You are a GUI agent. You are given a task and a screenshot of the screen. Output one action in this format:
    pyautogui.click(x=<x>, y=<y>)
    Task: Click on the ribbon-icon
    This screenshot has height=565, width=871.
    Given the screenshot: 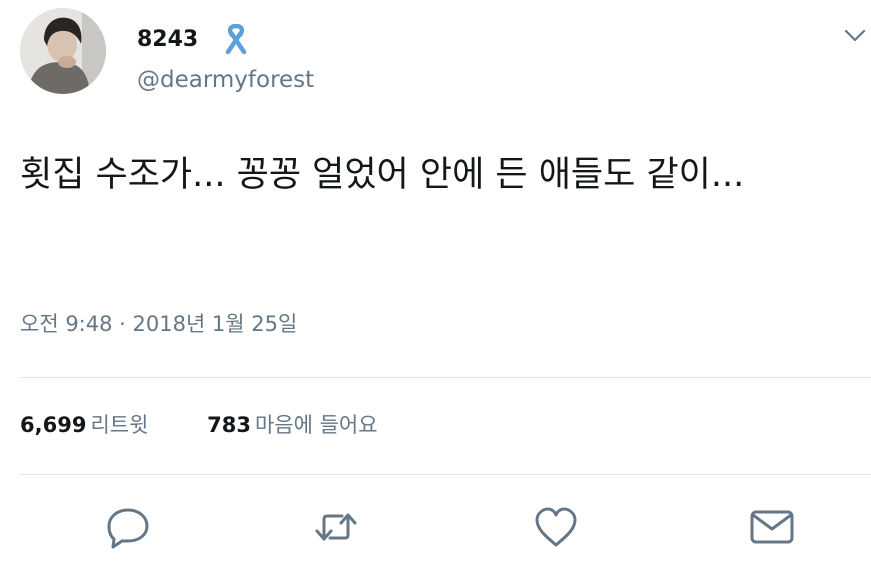 What is the action you would take?
    pyautogui.click(x=236, y=39)
    